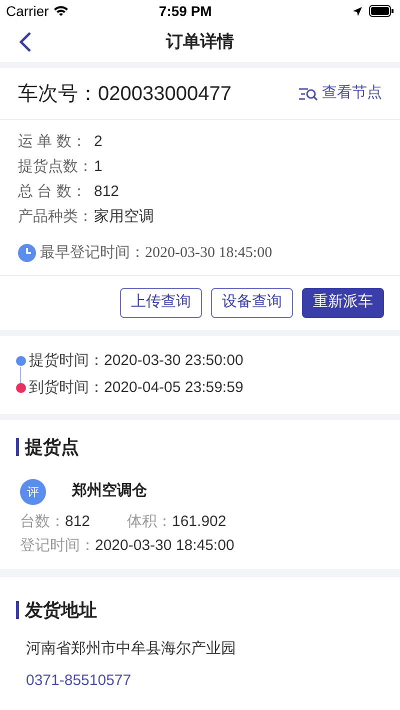 The height and width of the screenshot is (710, 400). I want to click on field-label: 登记时间：, so click(57, 546).